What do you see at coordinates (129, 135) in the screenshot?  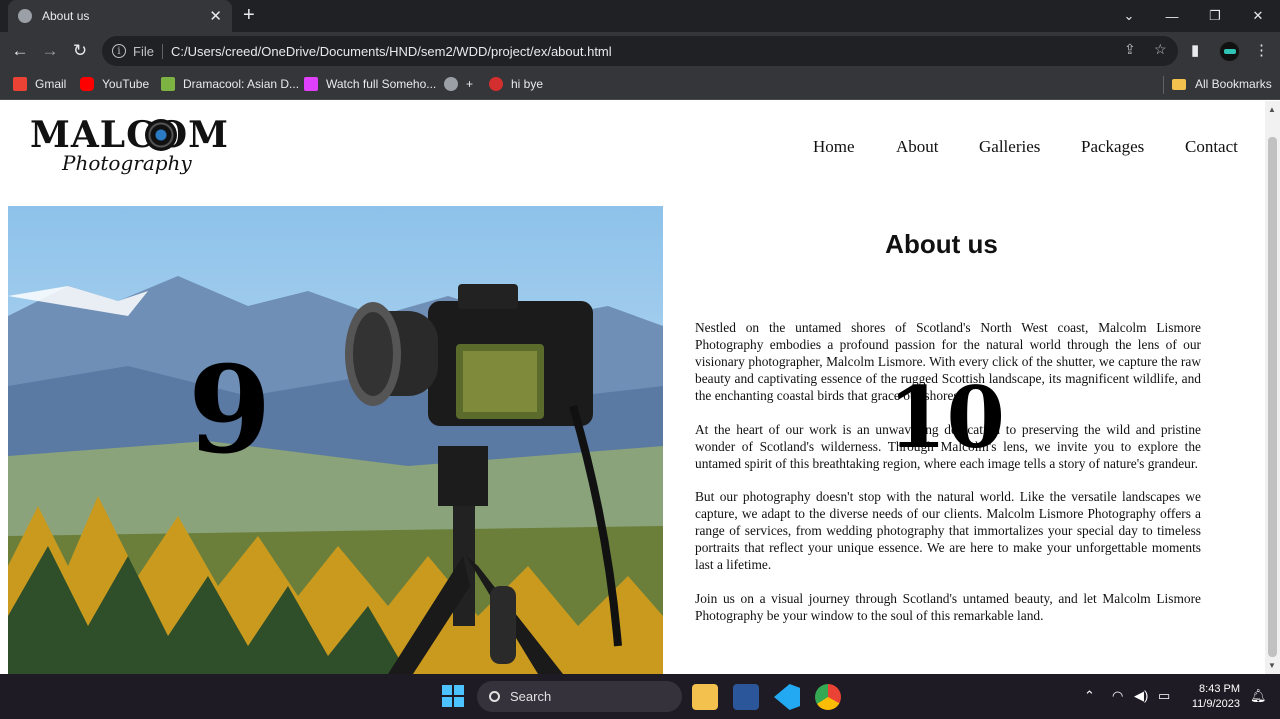 I see `logo-main-text: MALCOM` at bounding box center [129, 135].